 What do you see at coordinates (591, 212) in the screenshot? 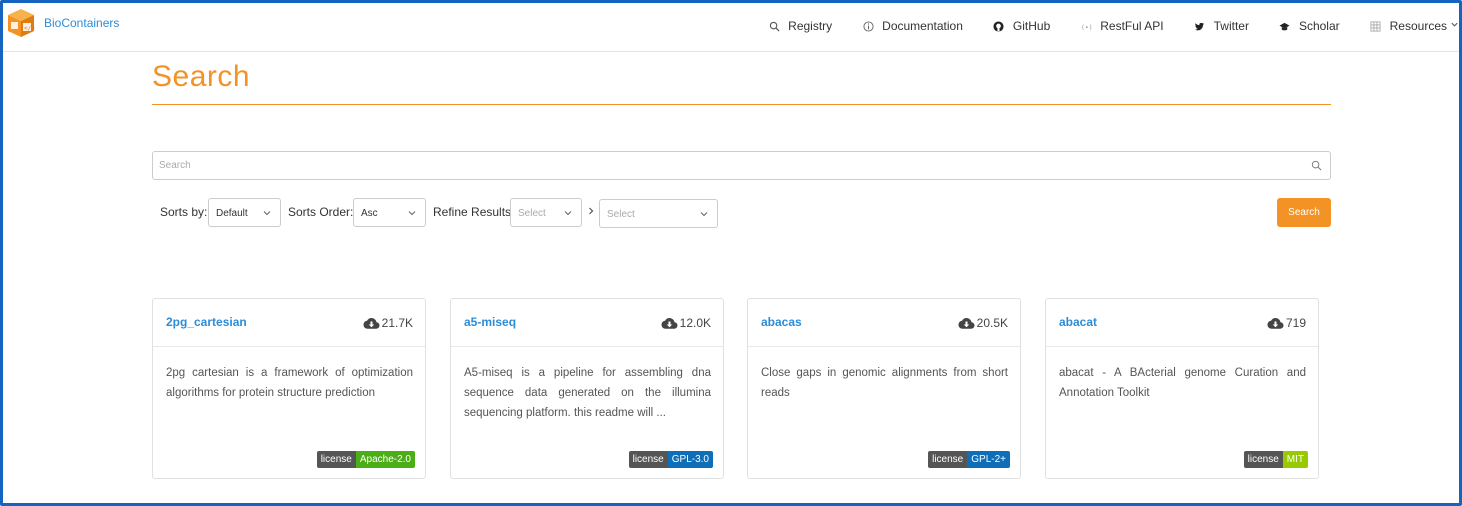
I see `chevron-right-icon` at bounding box center [591, 212].